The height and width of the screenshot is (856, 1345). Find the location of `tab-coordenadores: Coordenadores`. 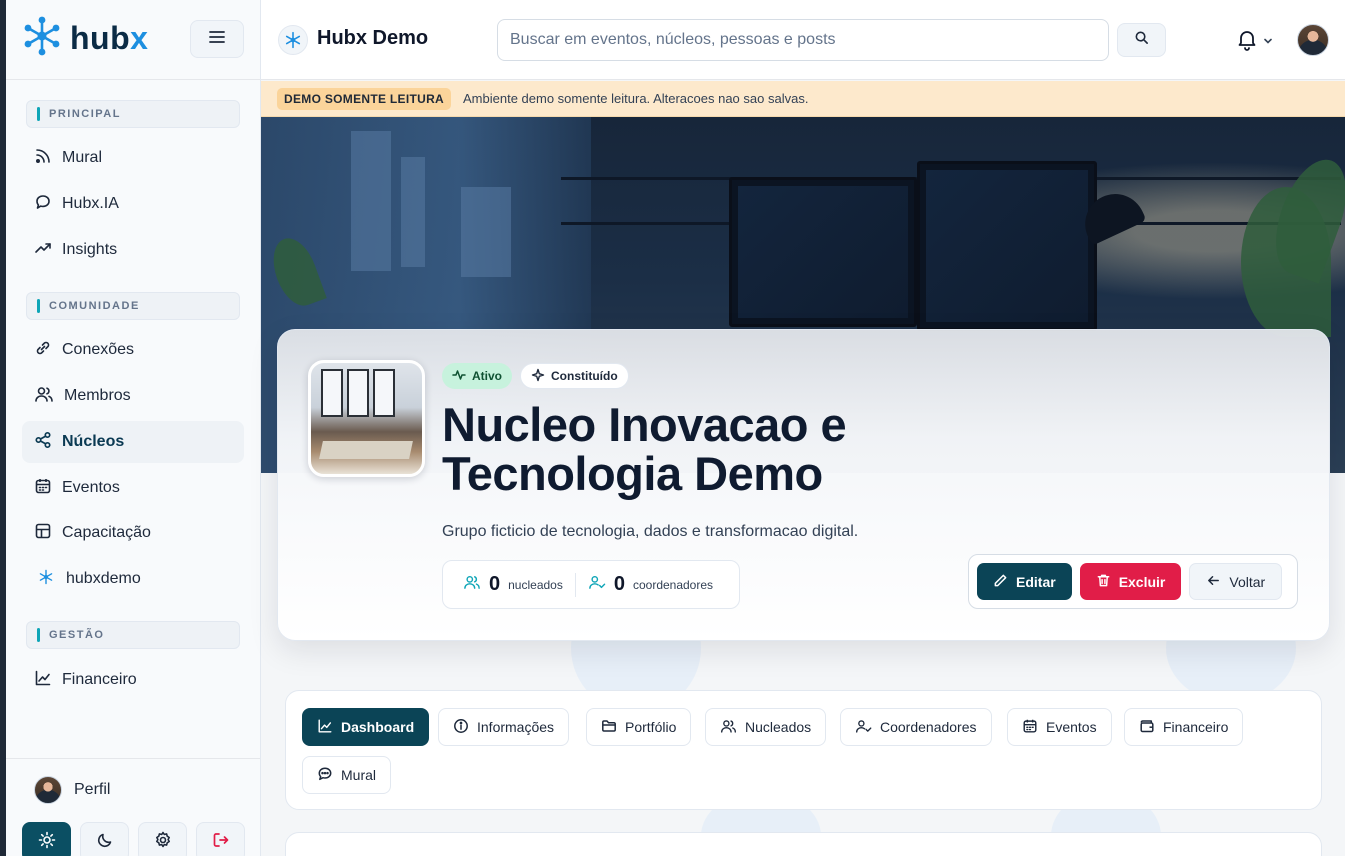

tab-coordenadores: Coordenadores is located at coordinates (916, 727).